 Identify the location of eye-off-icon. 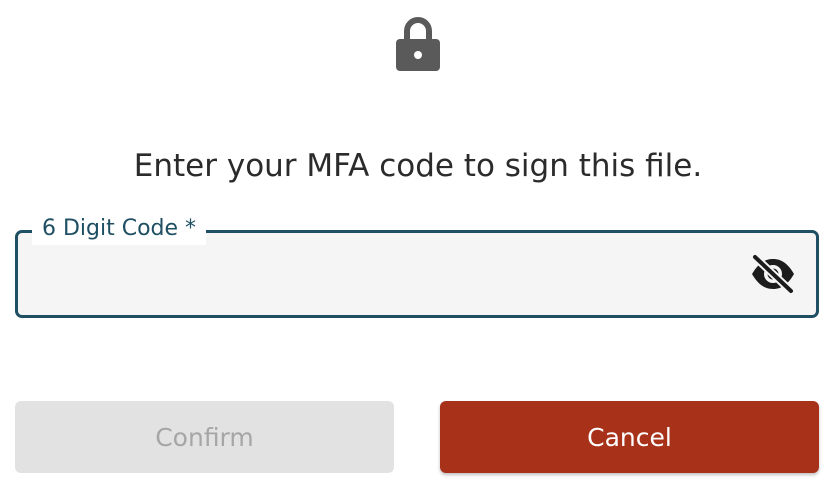
(773, 274).